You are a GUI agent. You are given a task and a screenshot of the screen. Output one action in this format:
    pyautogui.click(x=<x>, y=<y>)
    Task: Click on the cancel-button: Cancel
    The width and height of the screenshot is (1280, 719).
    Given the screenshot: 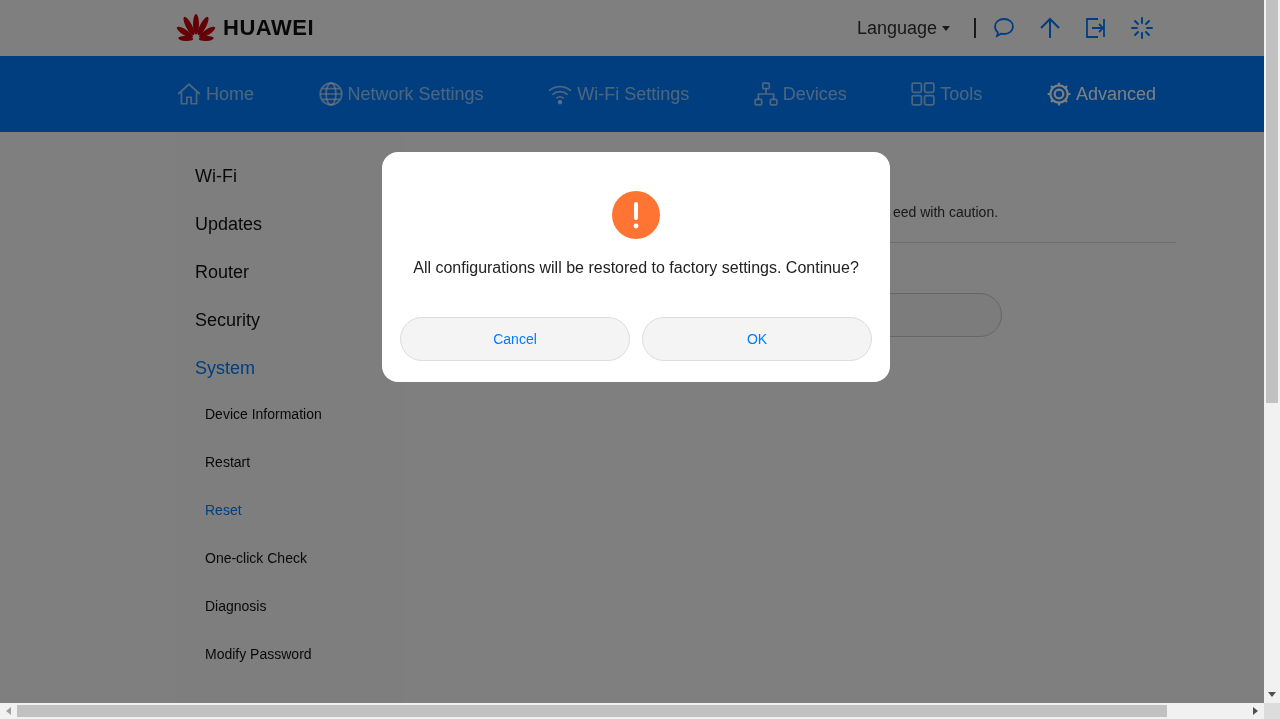 What is the action you would take?
    pyautogui.click(x=515, y=339)
    